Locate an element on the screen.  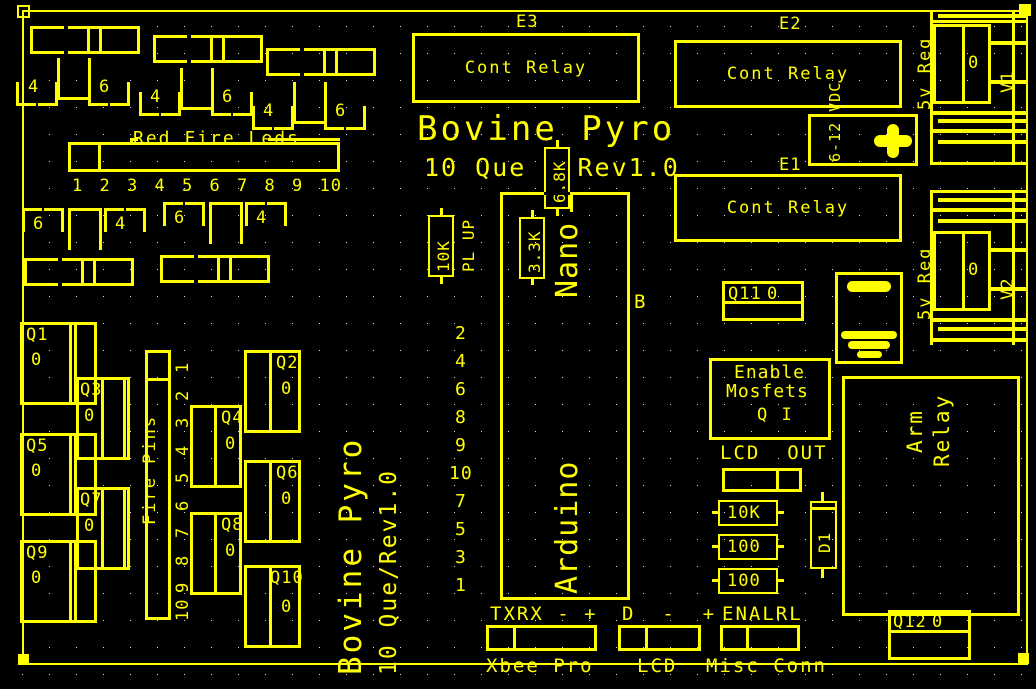
nano-side-mark: B is located at coordinates (640, 302).